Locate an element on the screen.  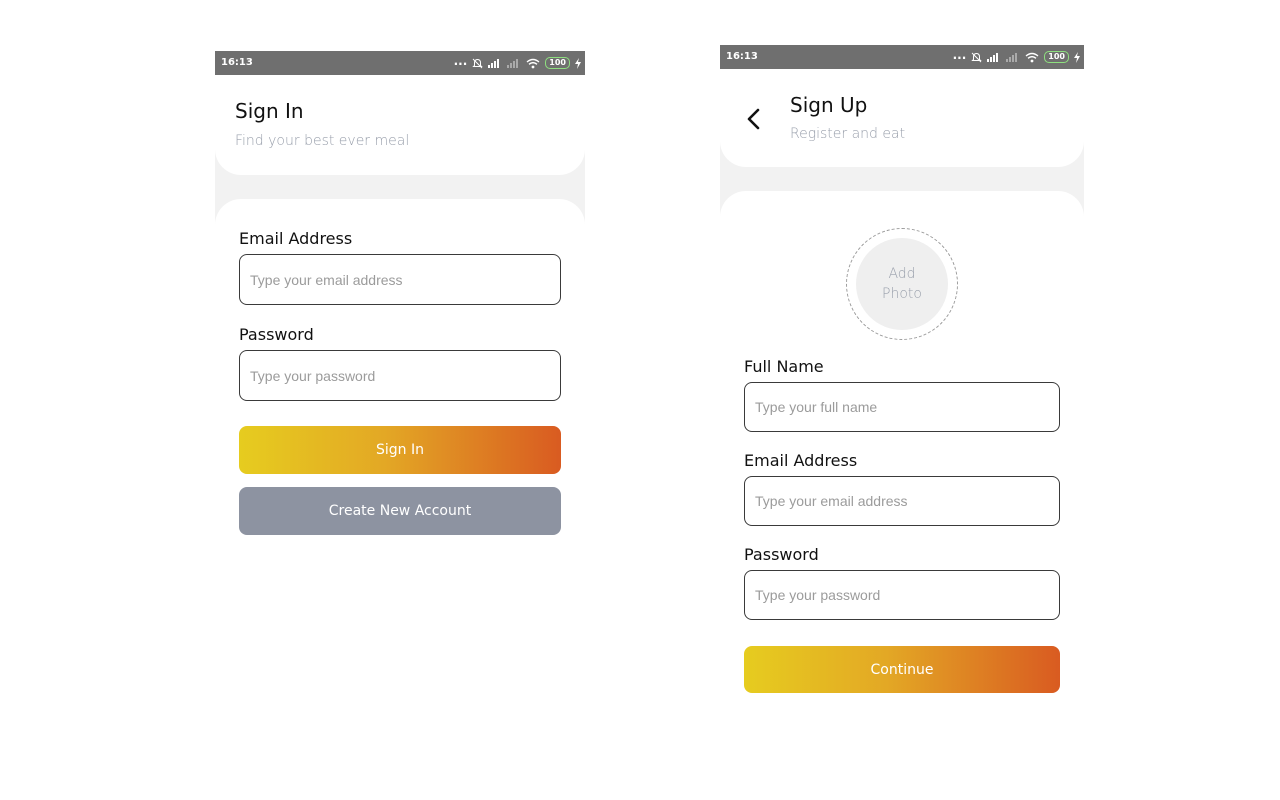
back-arrow-icon is located at coordinates (754, 119).